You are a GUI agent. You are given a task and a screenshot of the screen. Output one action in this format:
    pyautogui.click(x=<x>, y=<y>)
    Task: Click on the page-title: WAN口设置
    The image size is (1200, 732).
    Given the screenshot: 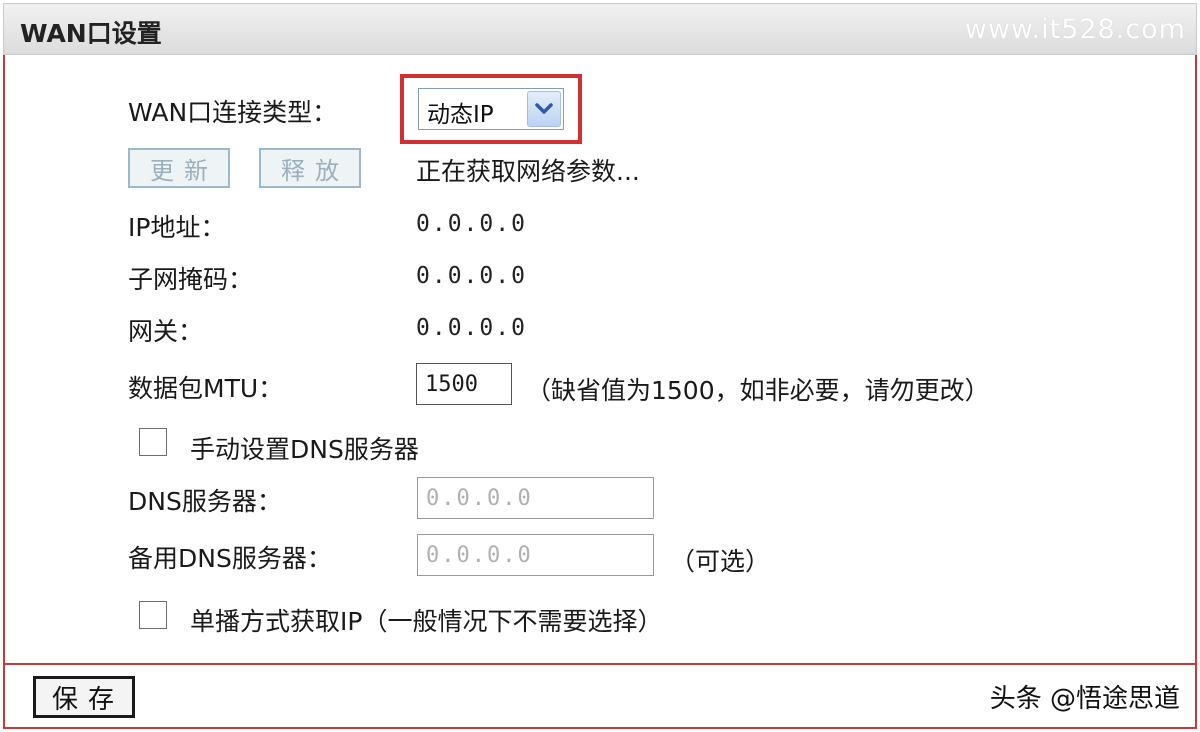 What is the action you would take?
    pyautogui.click(x=91, y=33)
    